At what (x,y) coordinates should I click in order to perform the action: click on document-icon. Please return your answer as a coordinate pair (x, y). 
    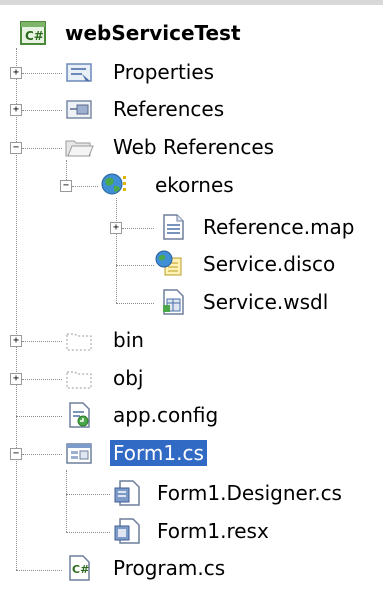
    Looking at the image, I should click on (173, 227).